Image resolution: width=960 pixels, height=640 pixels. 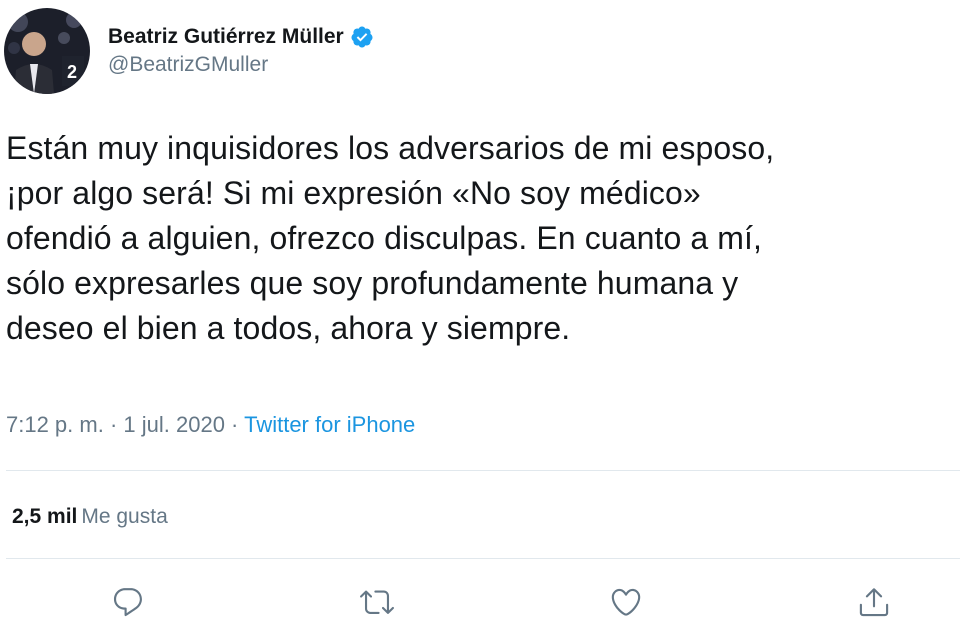 I want to click on reply-button, so click(x=128, y=602).